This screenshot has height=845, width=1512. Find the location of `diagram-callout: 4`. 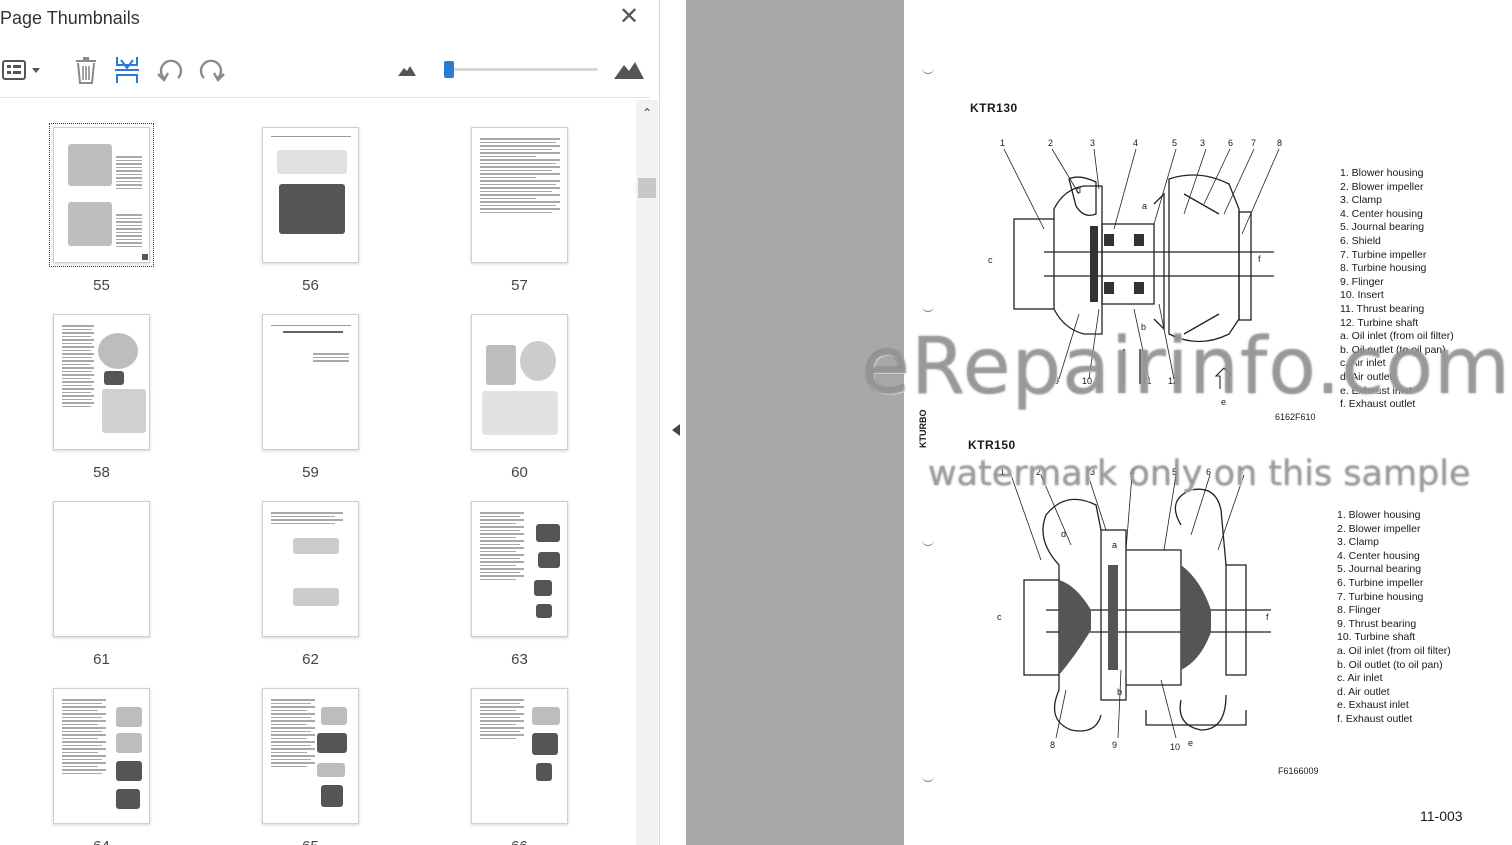

diagram-callout: 4 is located at coordinates (1136, 143).